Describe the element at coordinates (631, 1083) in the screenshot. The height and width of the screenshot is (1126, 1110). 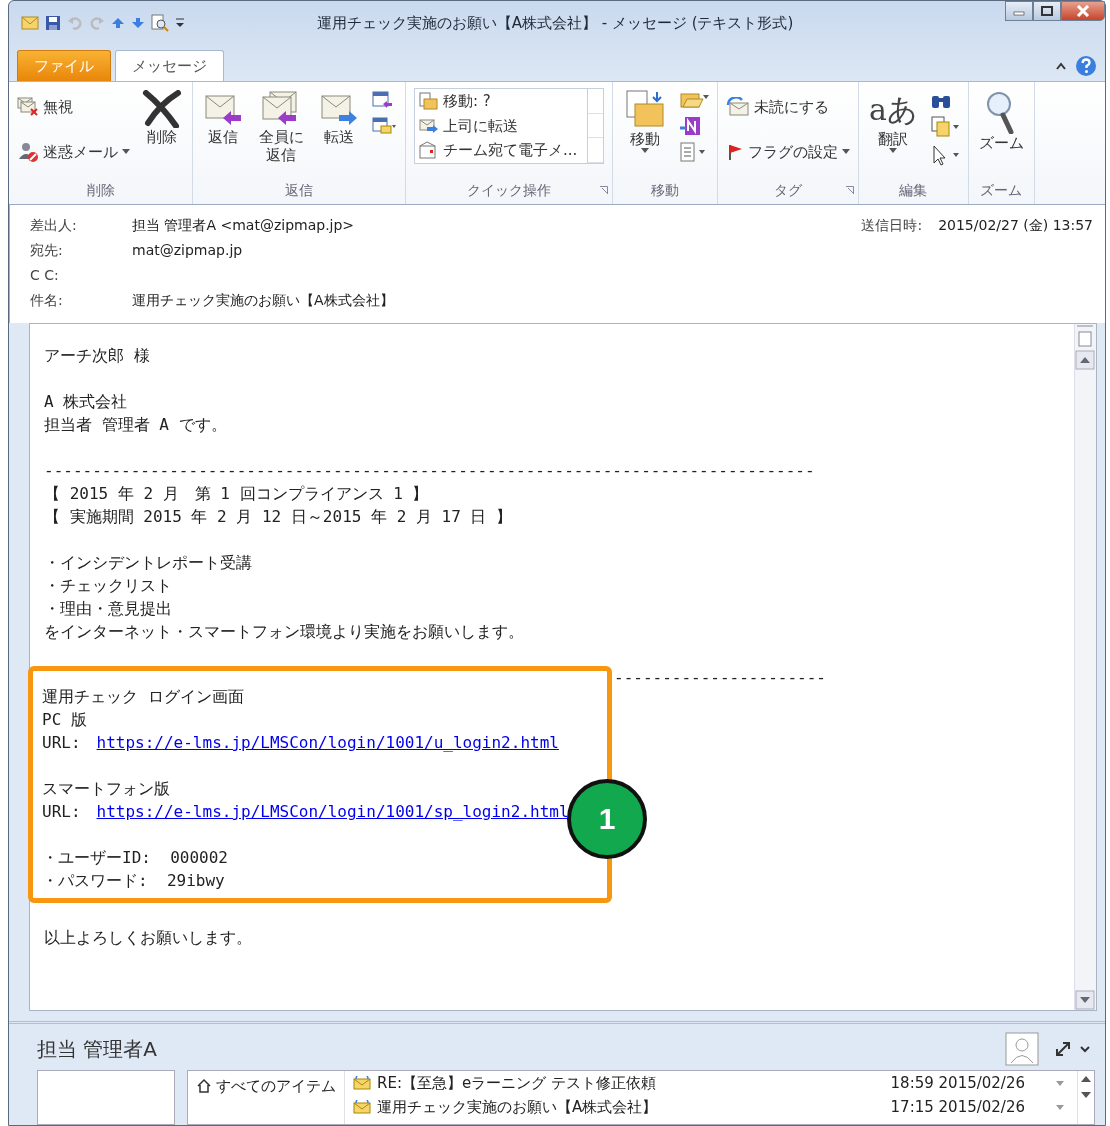
I see `message-subject: RE:【至急】eラーニング テスト修正依頼` at that location.